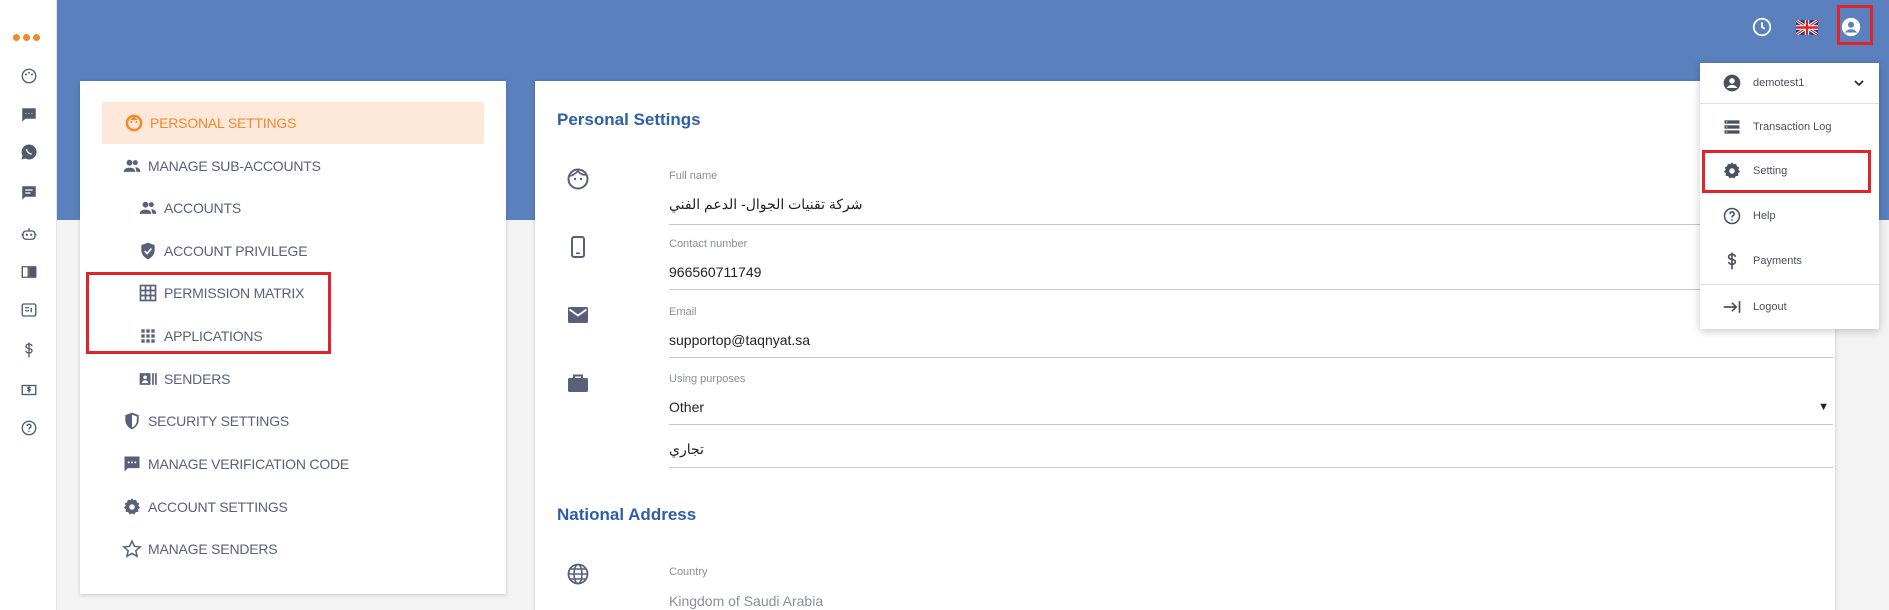 The image size is (1889, 610). Describe the element at coordinates (202, 208) in the screenshot. I see `menu-label: ACCOUNTS` at that location.